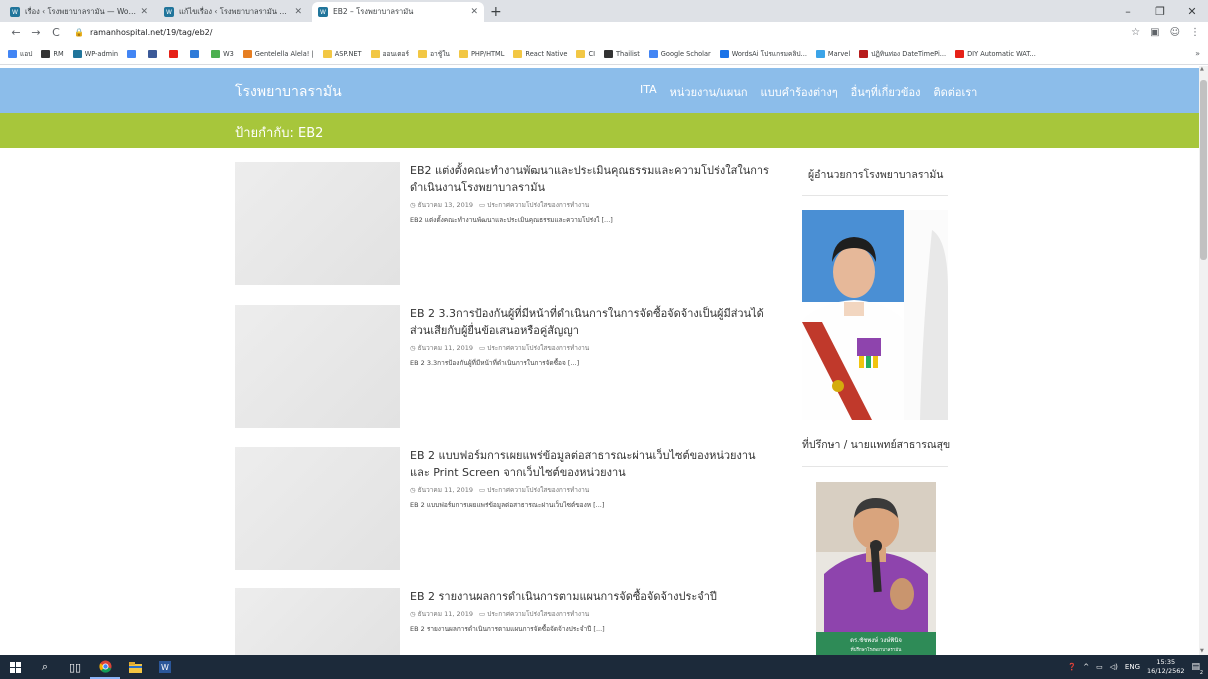 This screenshot has width=1208, height=679. Describe the element at coordinates (540, 53) in the screenshot. I see `bookmark-item: React Native` at that location.